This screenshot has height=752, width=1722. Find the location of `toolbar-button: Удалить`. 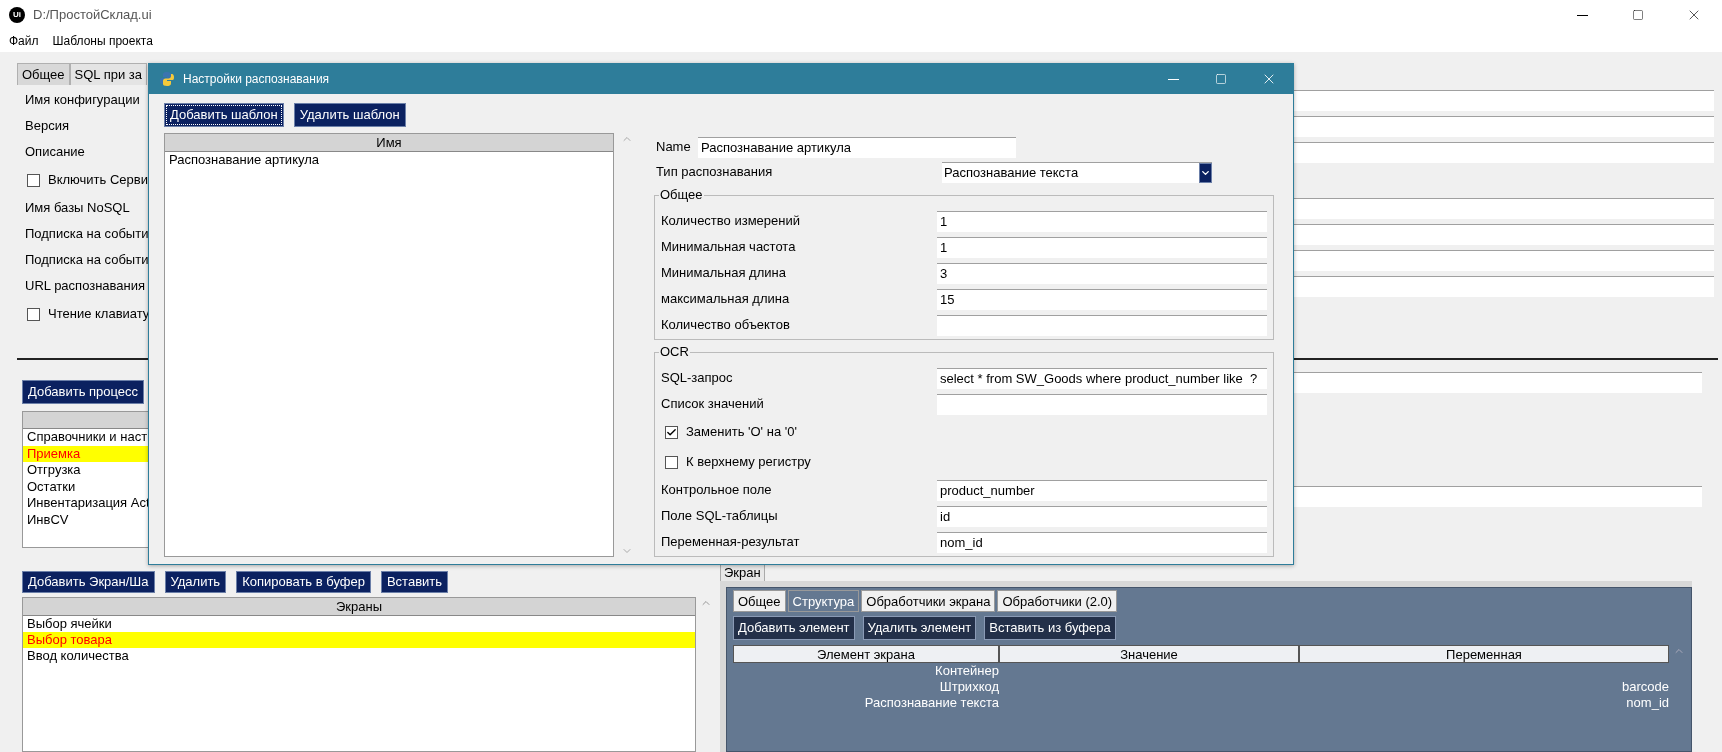

toolbar-button: Удалить is located at coordinates (195, 582).